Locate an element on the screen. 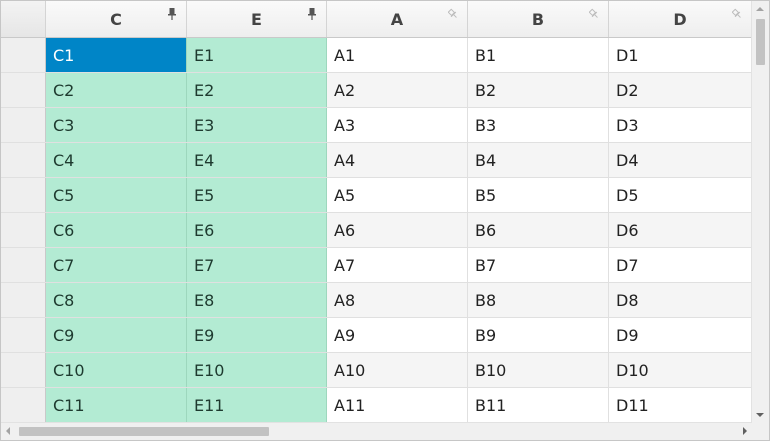 Image resolution: width=770 pixels, height=441 pixels. cell: A2 is located at coordinates (397, 90).